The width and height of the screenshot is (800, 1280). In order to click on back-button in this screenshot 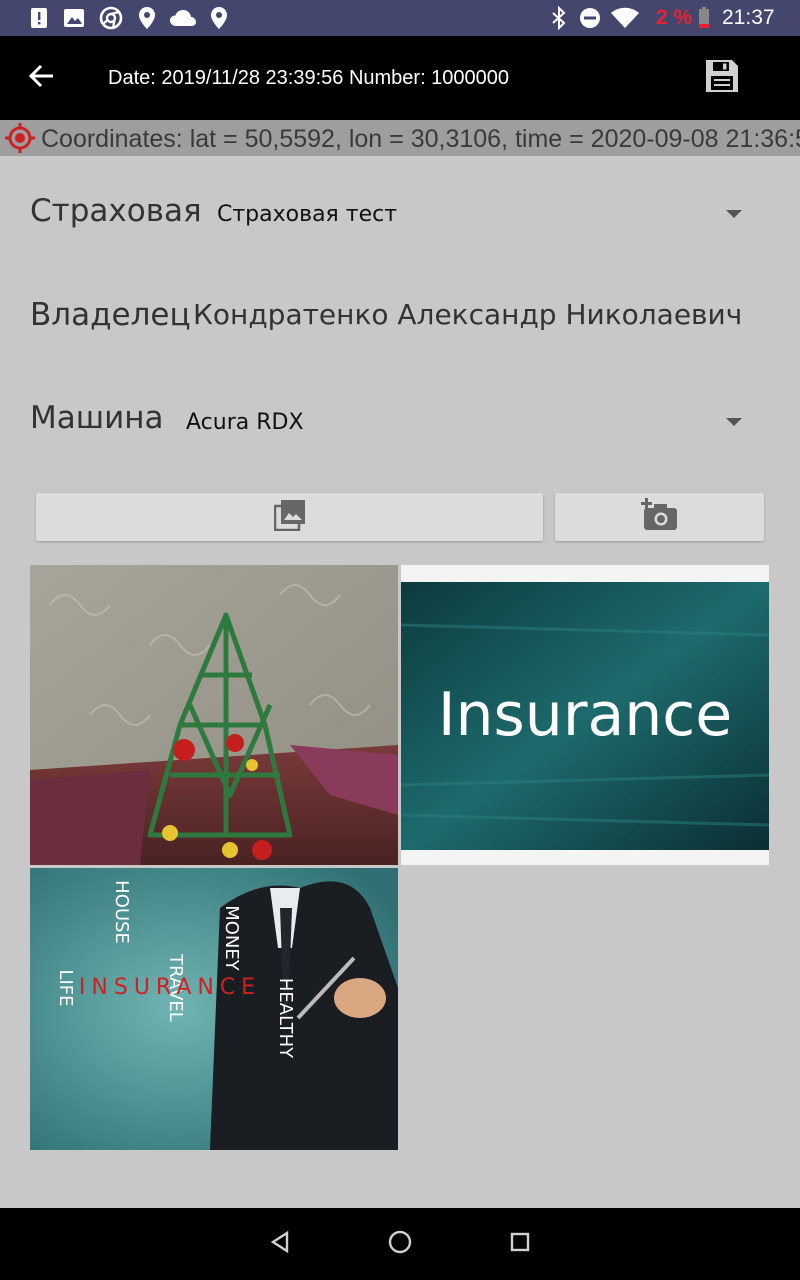, I will do `click(42, 78)`.